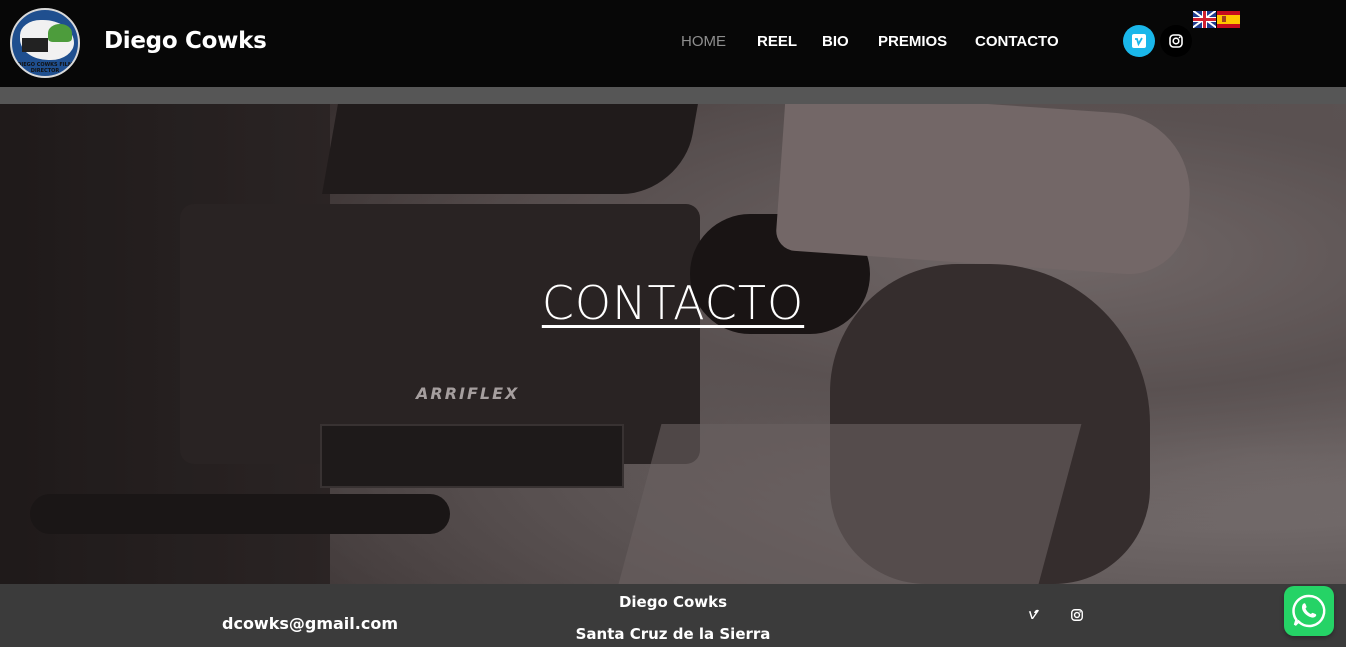  Describe the element at coordinates (1204, 19) in the screenshot. I see `uk-flag-icon` at that location.